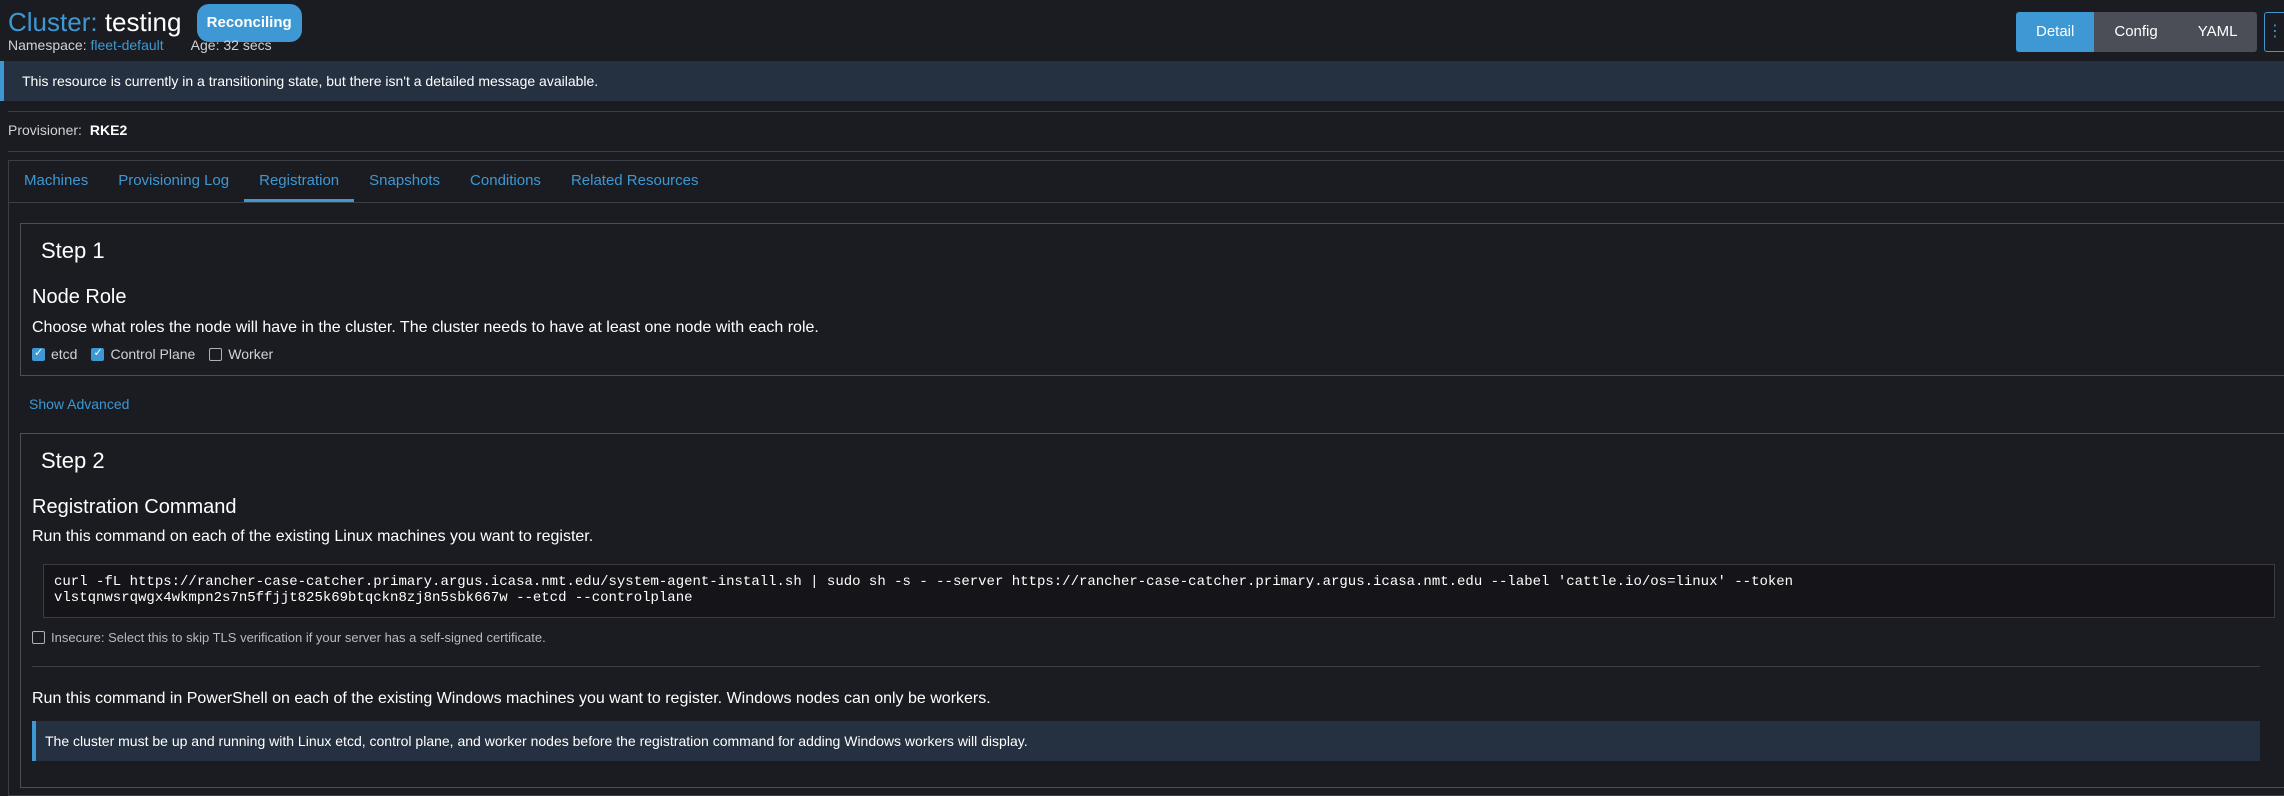  What do you see at coordinates (79, 404) in the screenshot?
I see `show-advanced-link: Show Advanced` at bounding box center [79, 404].